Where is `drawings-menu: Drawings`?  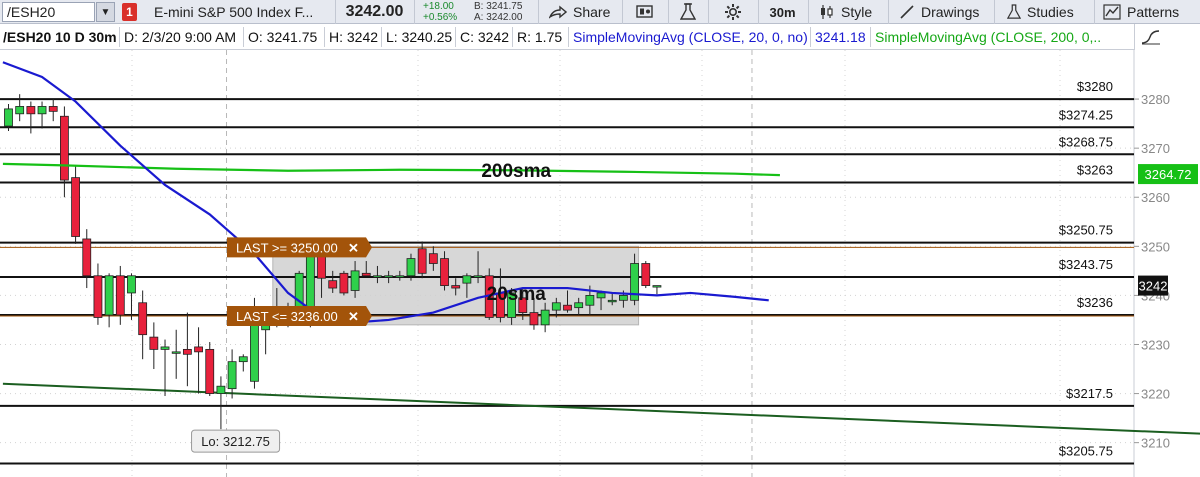
drawings-menu: Drawings is located at coordinates (940, 12).